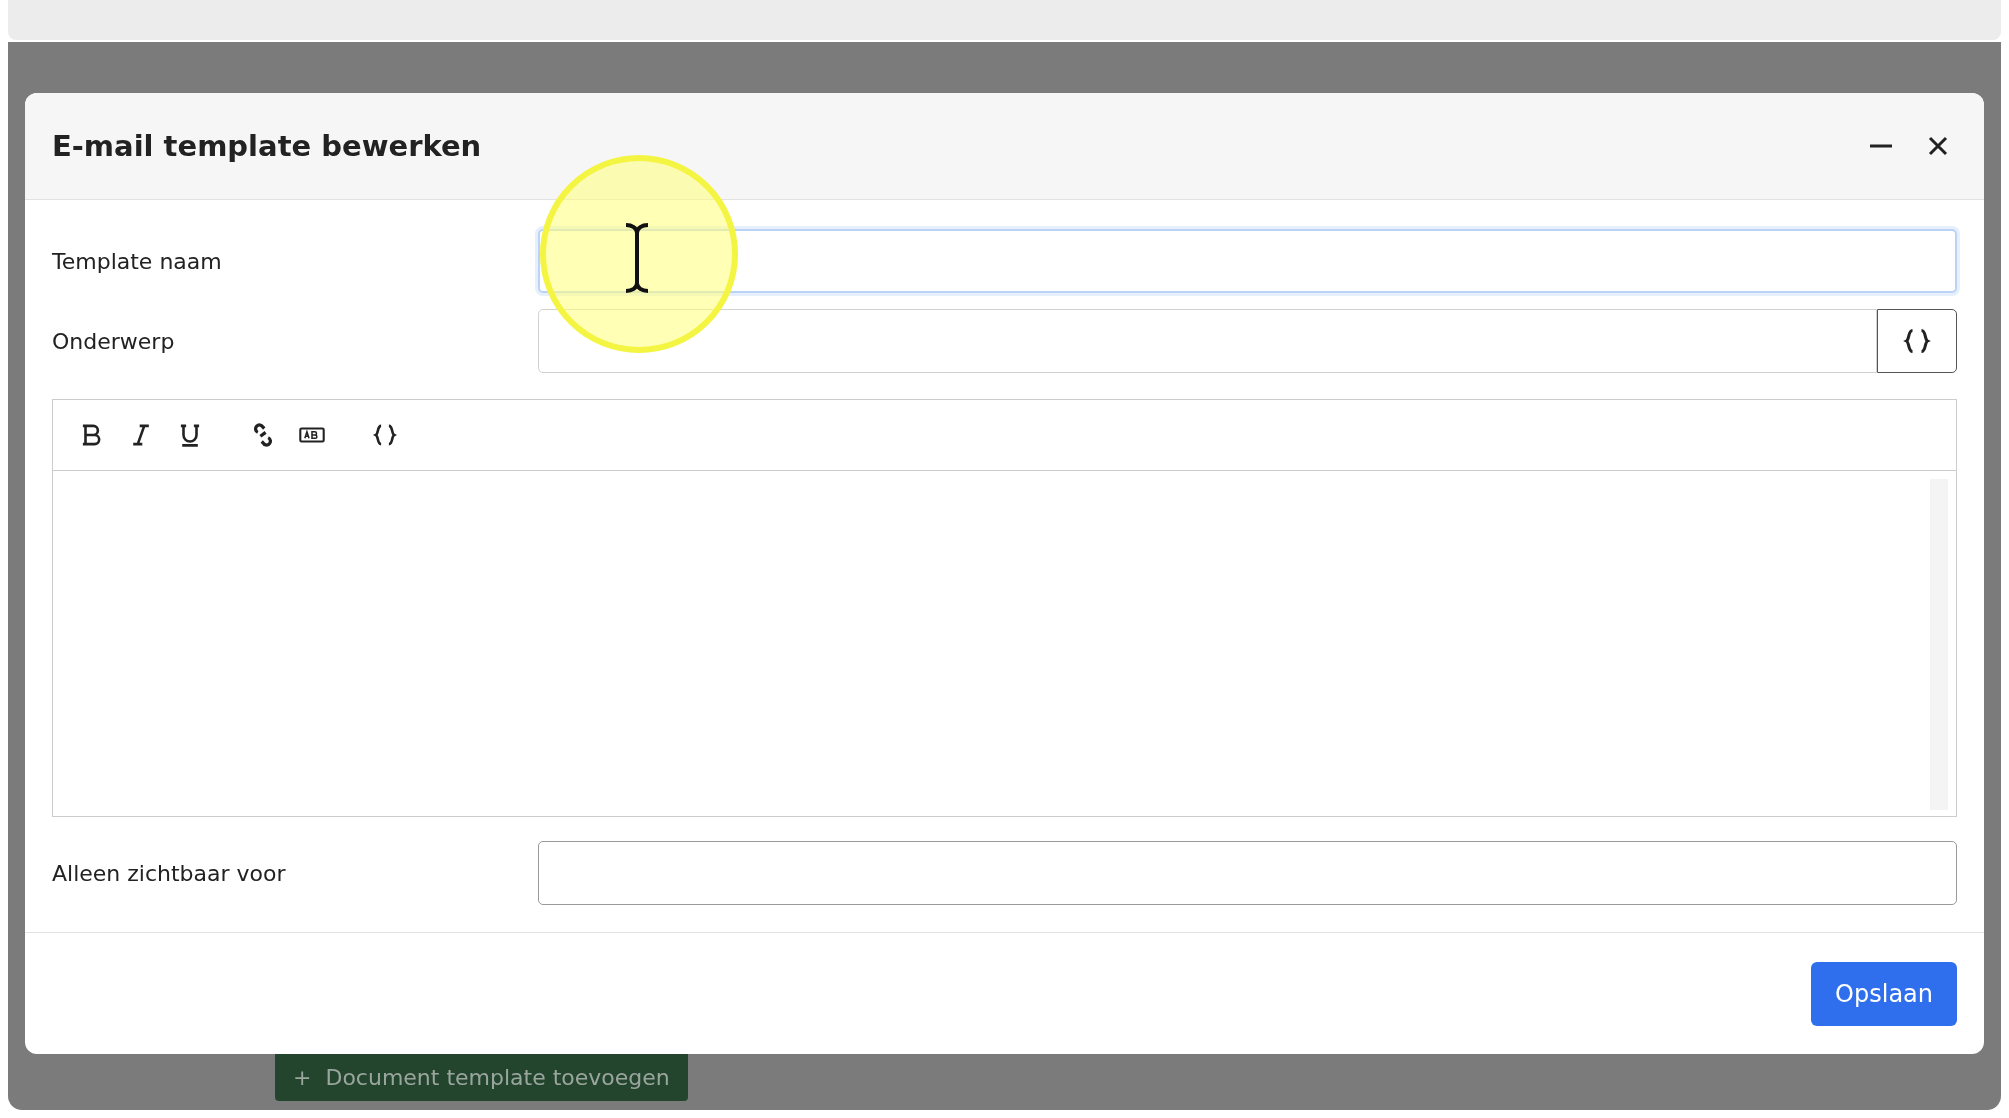  What do you see at coordinates (267, 146) in the screenshot?
I see `dialog-title: E-mail template bewerken` at bounding box center [267, 146].